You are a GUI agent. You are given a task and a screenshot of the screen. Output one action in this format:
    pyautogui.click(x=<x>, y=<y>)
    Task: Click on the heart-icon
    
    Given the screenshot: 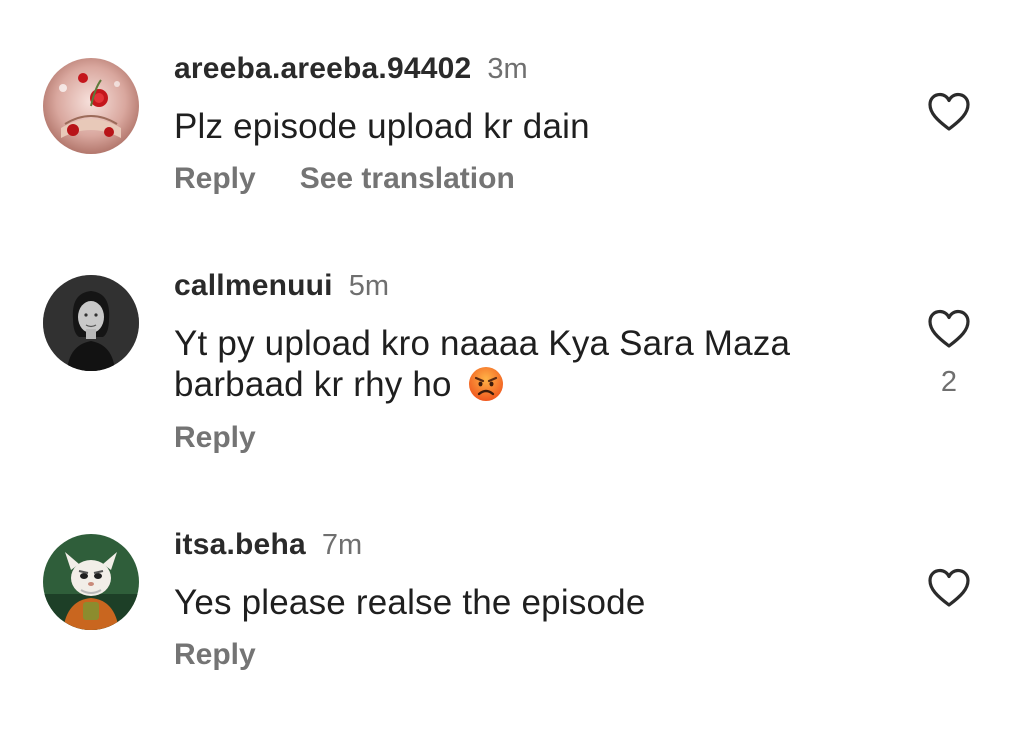 What is the action you would take?
    pyautogui.click(x=949, y=587)
    